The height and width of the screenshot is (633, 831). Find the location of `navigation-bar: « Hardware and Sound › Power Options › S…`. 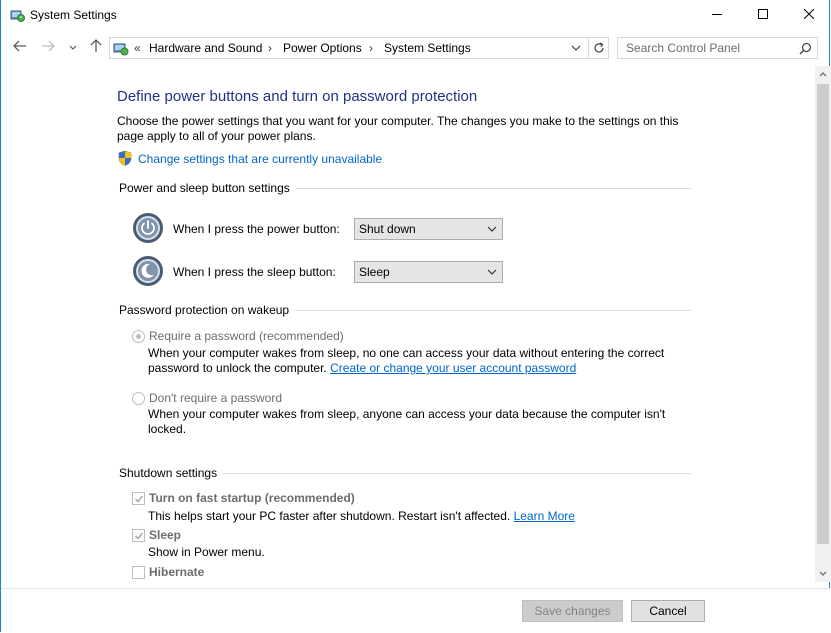

navigation-bar: « Hardware and Sound › Power Options › S… is located at coordinates (415, 48).